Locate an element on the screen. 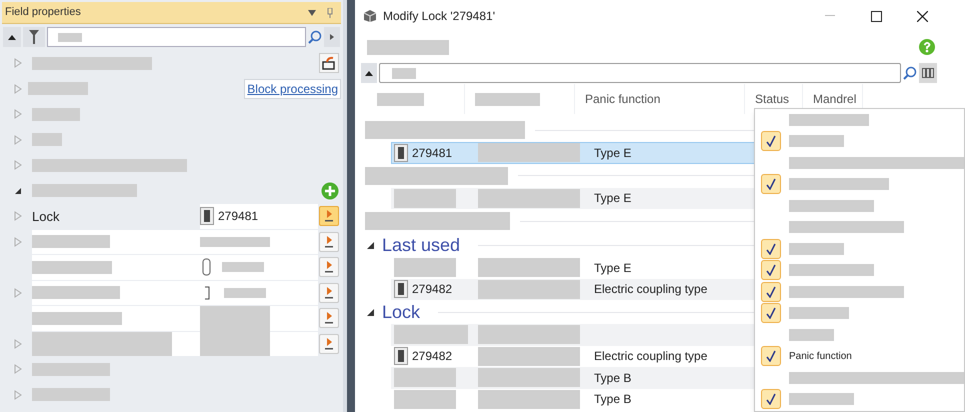 The width and height of the screenshot is (965, 412). pin-icon is located at coordinates (330, 13).